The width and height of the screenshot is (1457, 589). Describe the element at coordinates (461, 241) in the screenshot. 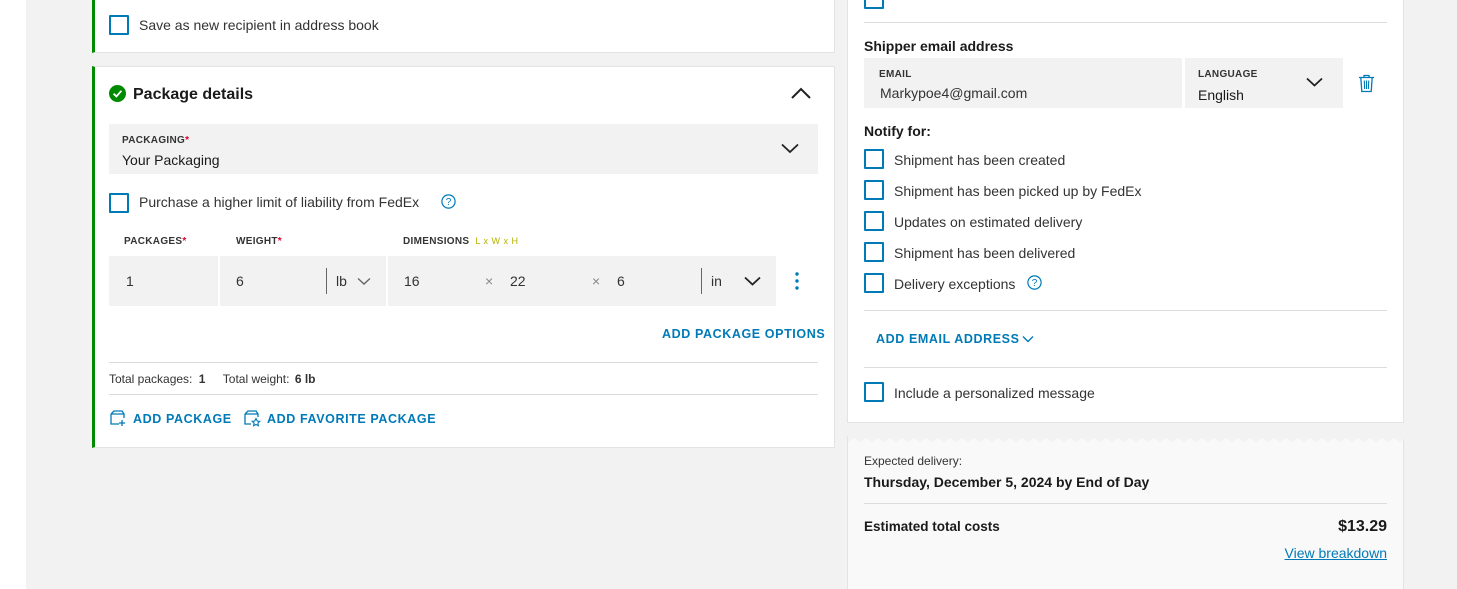

I see `dimensions-column-label: DIMENSIONS L x W x H` at that location.